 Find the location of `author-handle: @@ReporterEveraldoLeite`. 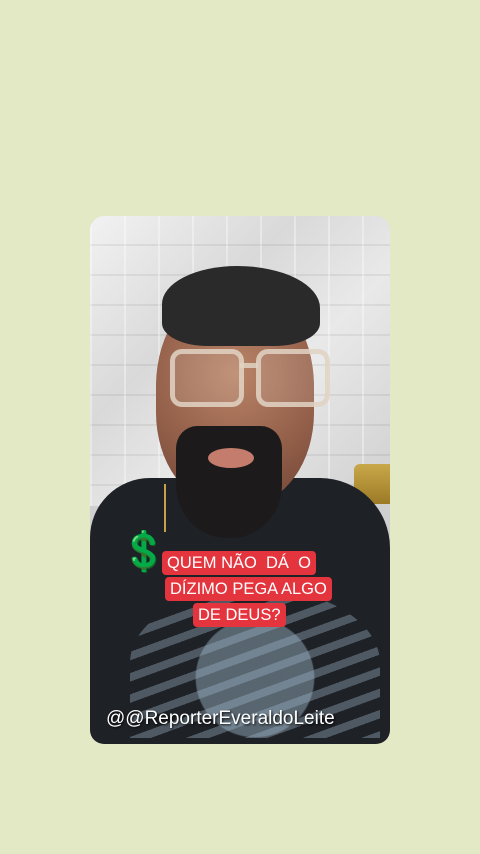

author-handle: @@ReporterEveraldoLeite is located at coordinates (220, 719).